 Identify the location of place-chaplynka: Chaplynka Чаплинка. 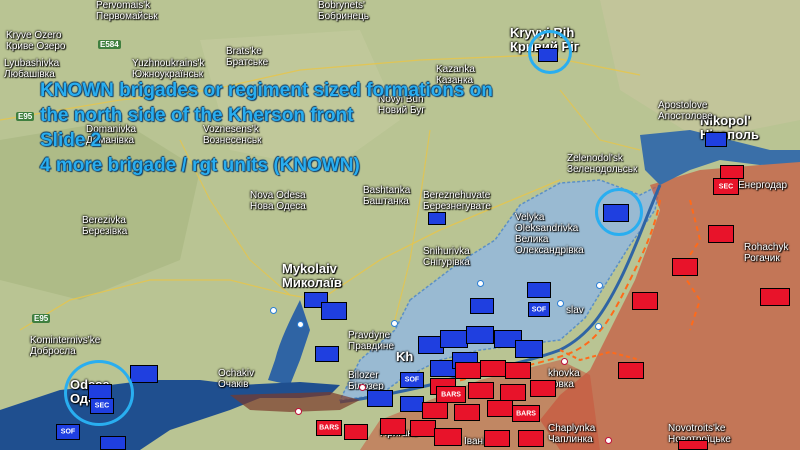
(572, 434).